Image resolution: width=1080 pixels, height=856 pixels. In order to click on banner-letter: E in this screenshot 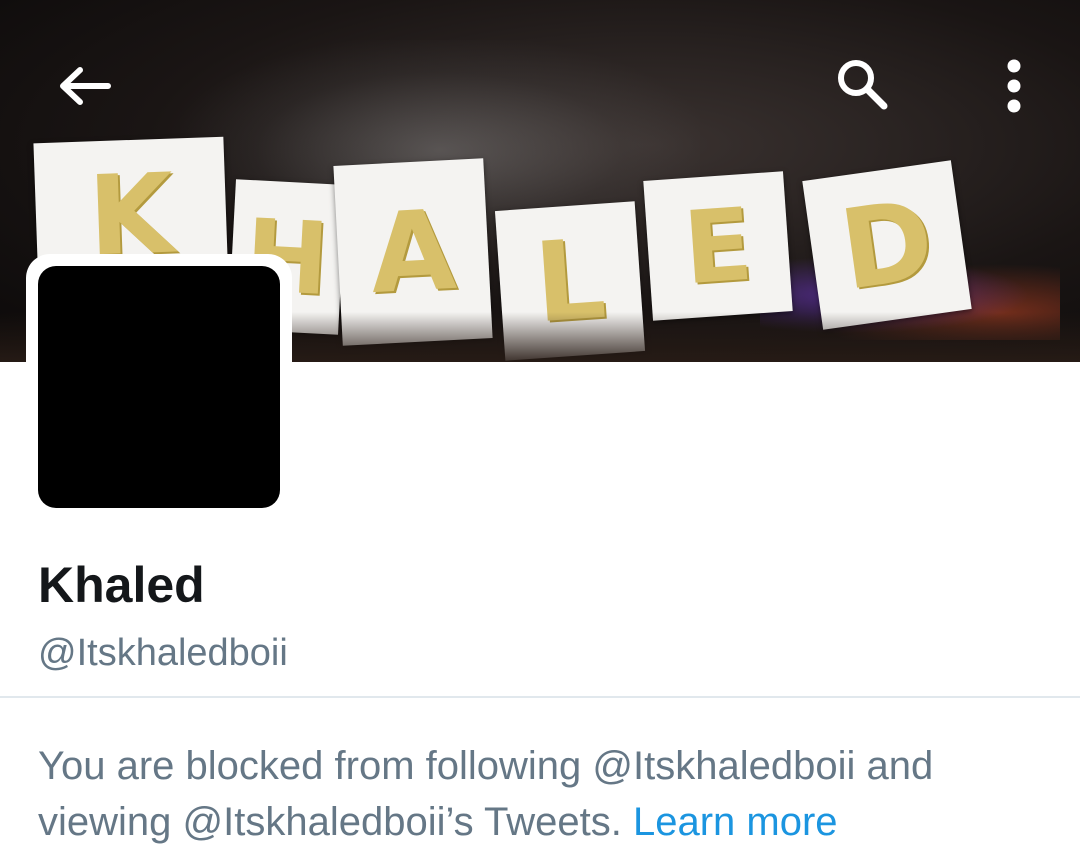, I will do `click(718, 246)`.